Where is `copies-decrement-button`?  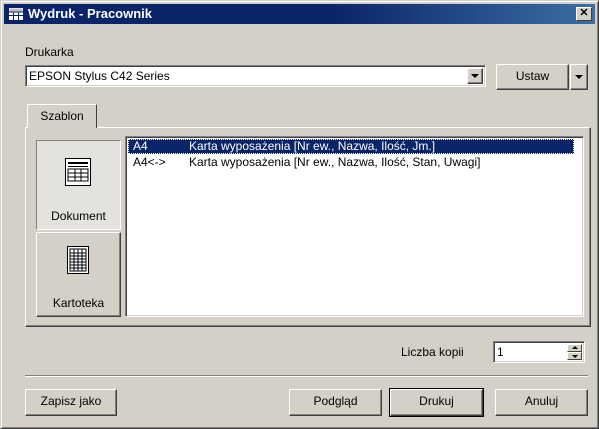
copies-decrement-button is located at coordinates (574, 356).